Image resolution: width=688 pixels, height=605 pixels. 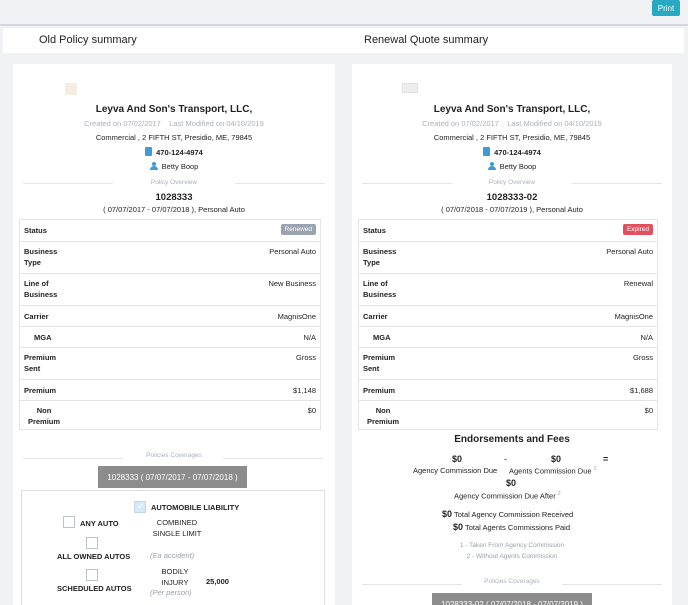 What do you see at coordinates (447, 514) in the screenshot?
I see `received-value: $0` at bounding box center [447, 514].